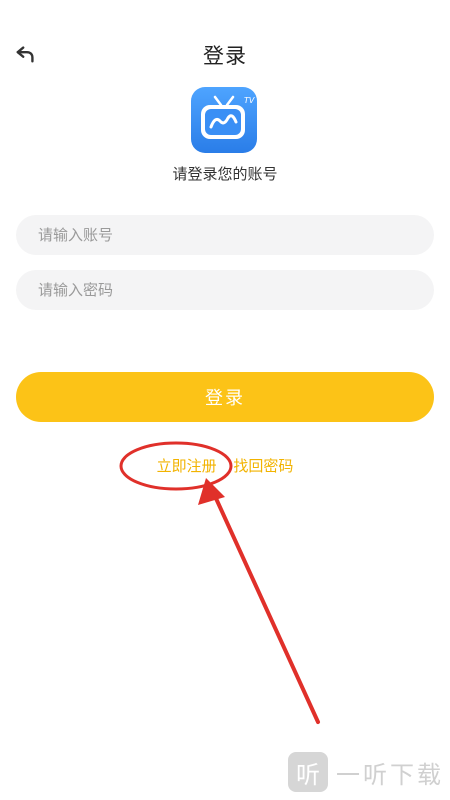  Describe the element at coordinates (225, 465) in the screenshot. I see `account-links: 立即注册 找回密码` at that location.